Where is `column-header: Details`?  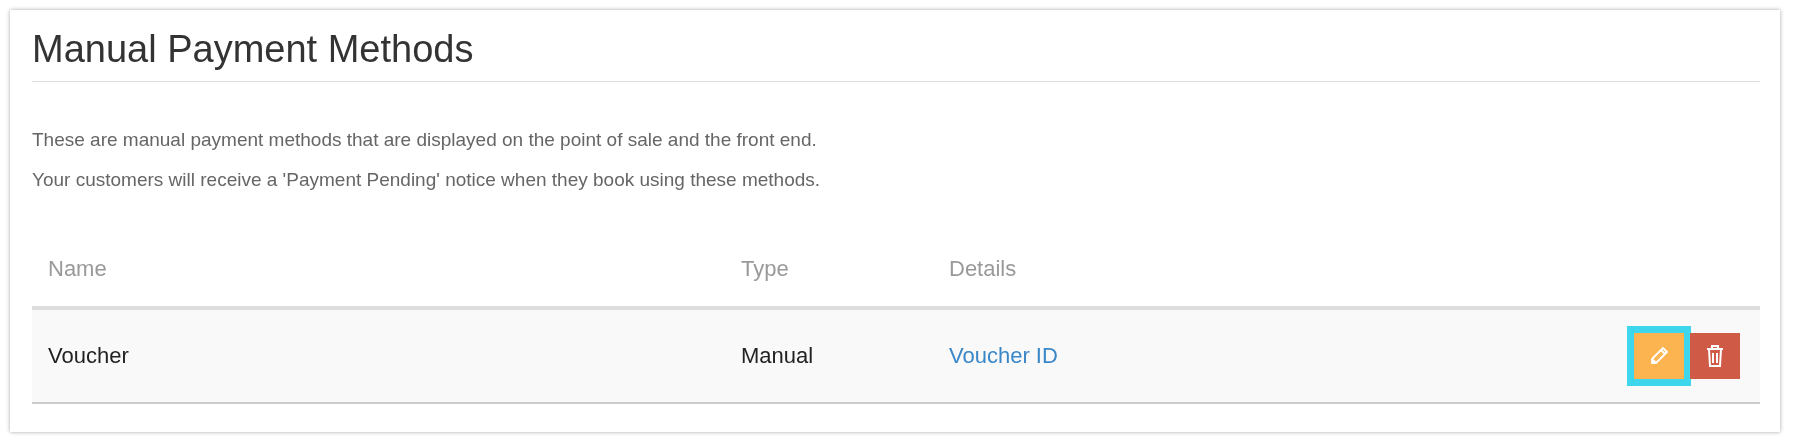
column-header: Details is located at coordinates (983, 269).